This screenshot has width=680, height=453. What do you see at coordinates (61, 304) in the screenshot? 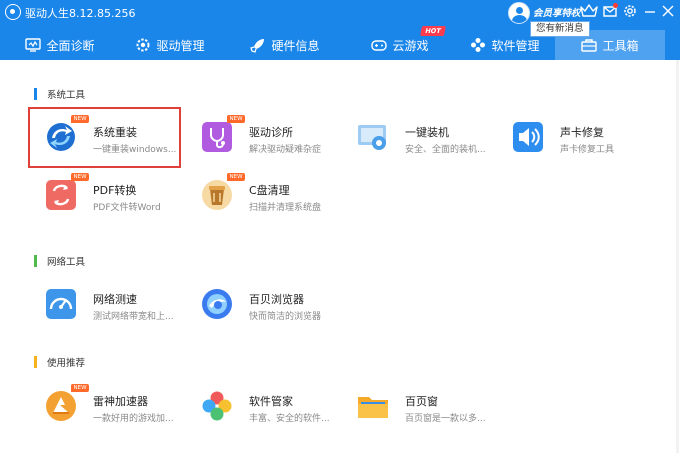
I see `speedometer-icon` at bounding box center [61, 304].